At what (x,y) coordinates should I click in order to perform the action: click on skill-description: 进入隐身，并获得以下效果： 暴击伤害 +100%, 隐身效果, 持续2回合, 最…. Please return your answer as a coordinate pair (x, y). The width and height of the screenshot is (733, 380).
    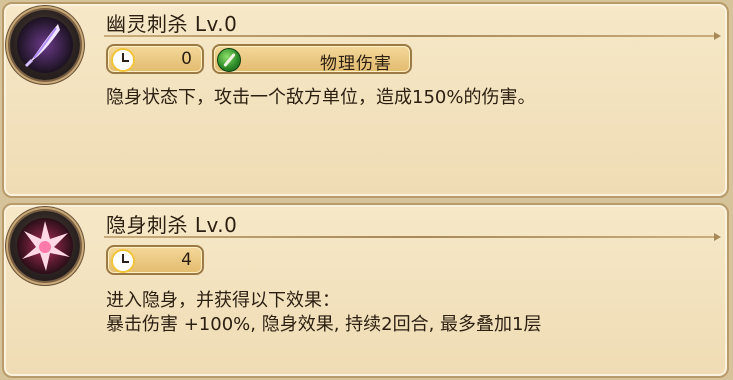
    Looking at the image, I should click on (324, 313).